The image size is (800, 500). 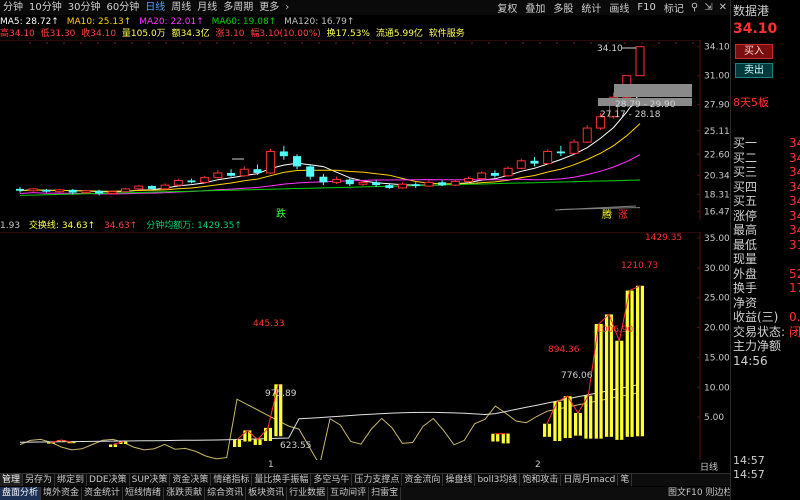 What do you see at coordinates (308, 493) in the screenshot?
I see `tab-industry-data: 行业数据` at bounding box center [308, 493].